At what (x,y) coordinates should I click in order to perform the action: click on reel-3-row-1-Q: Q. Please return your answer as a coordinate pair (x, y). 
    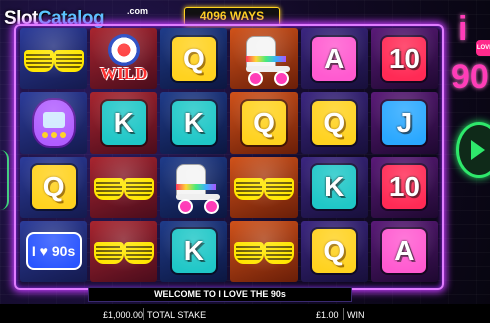
    Looking at the image, I should click on (194, 59).